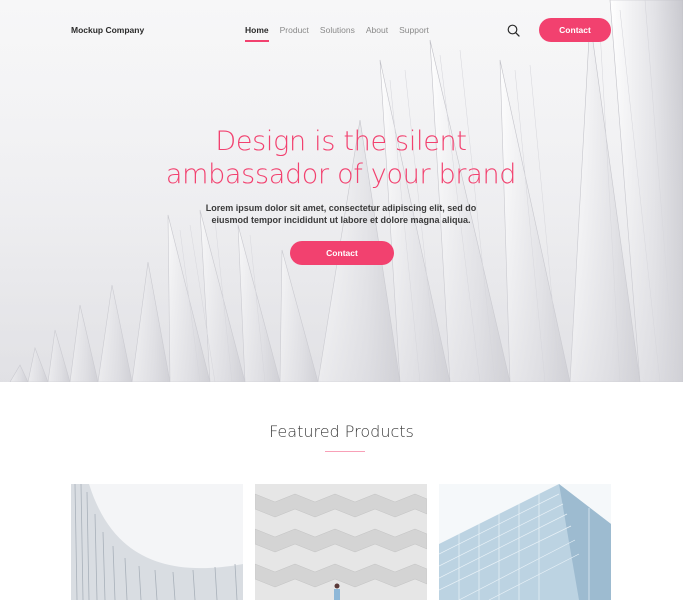 Image resolution: width=683 pixels, height=600 pixels. Describe the element at coordinates (342, 253) in the screenshot. I see `hero-contact-button: Contact` at that location.